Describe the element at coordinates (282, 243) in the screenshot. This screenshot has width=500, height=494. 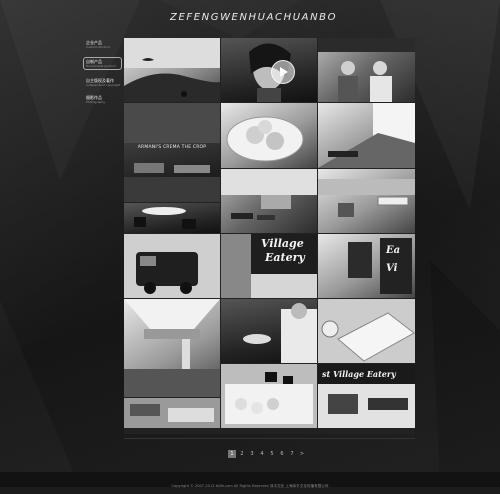
I see `sign-village: Village` at that location.